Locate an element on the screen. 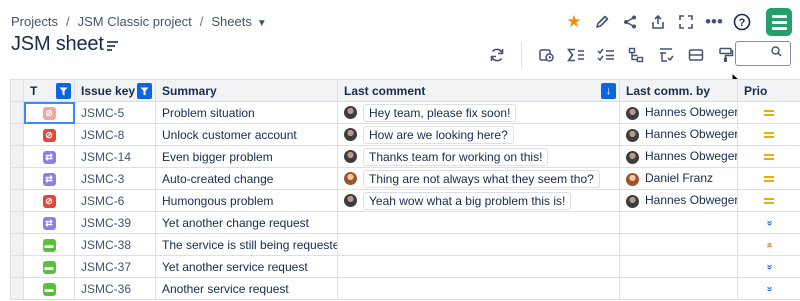 This screenshot has width=800, height=301. fullscreen-icon is located at coordinates (686, 22).